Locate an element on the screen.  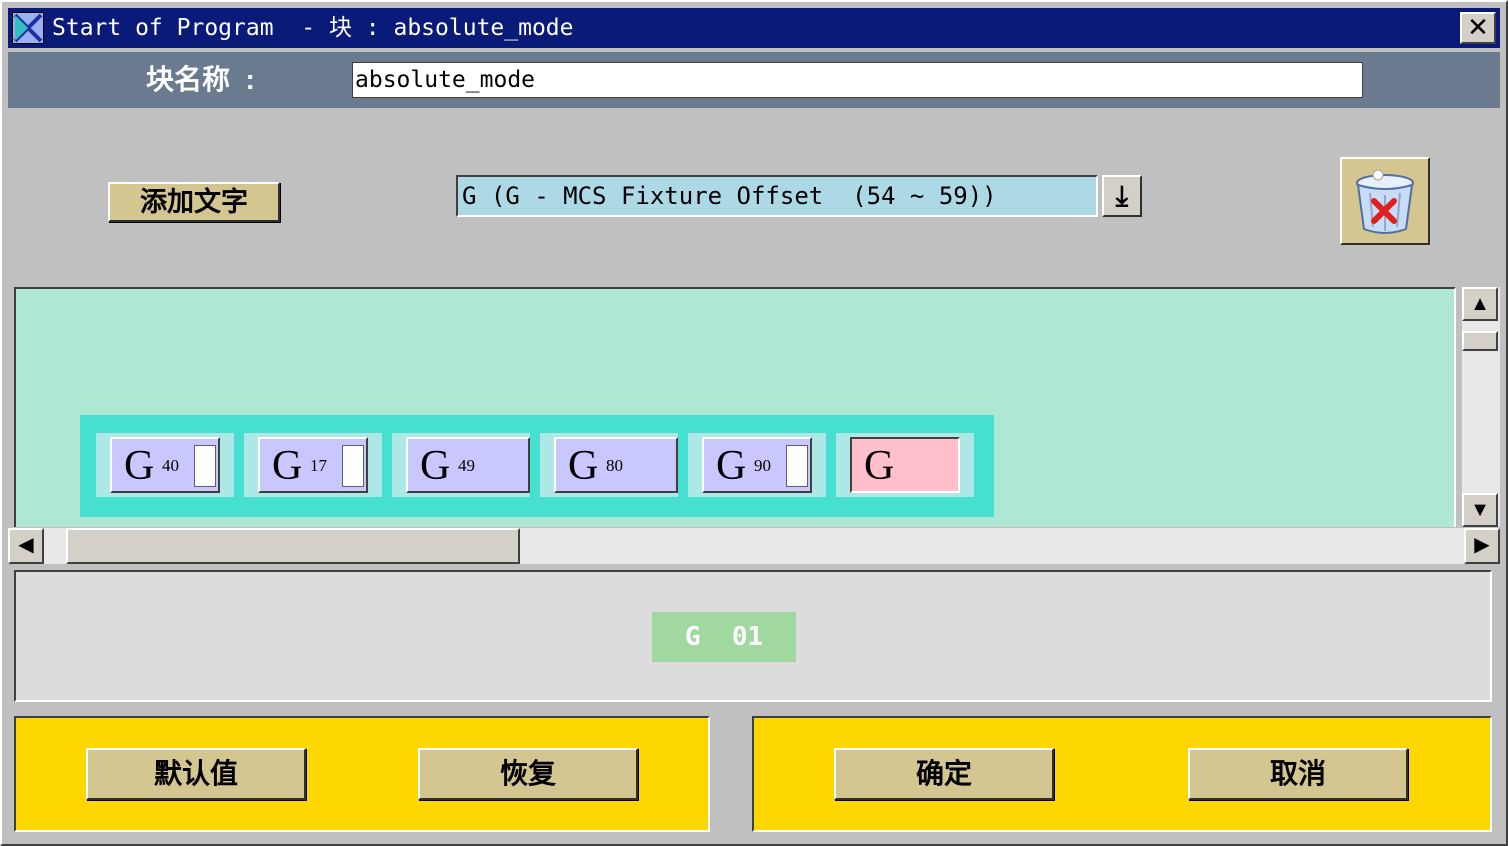
word-code: 17 is located at coordinates (318, 465).